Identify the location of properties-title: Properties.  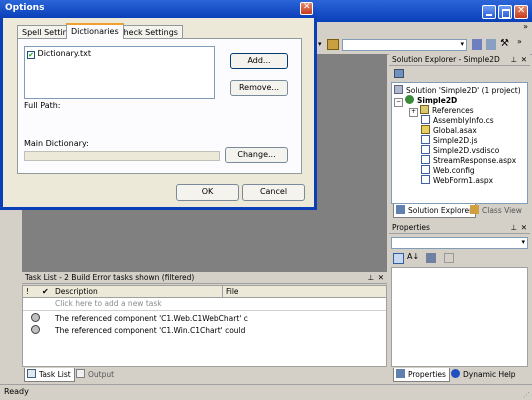
(411, 227).